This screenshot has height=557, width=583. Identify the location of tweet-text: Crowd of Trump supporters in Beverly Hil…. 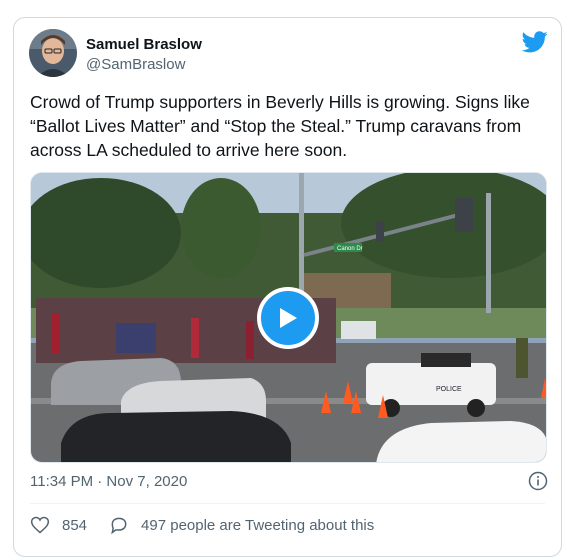
(280, 126).